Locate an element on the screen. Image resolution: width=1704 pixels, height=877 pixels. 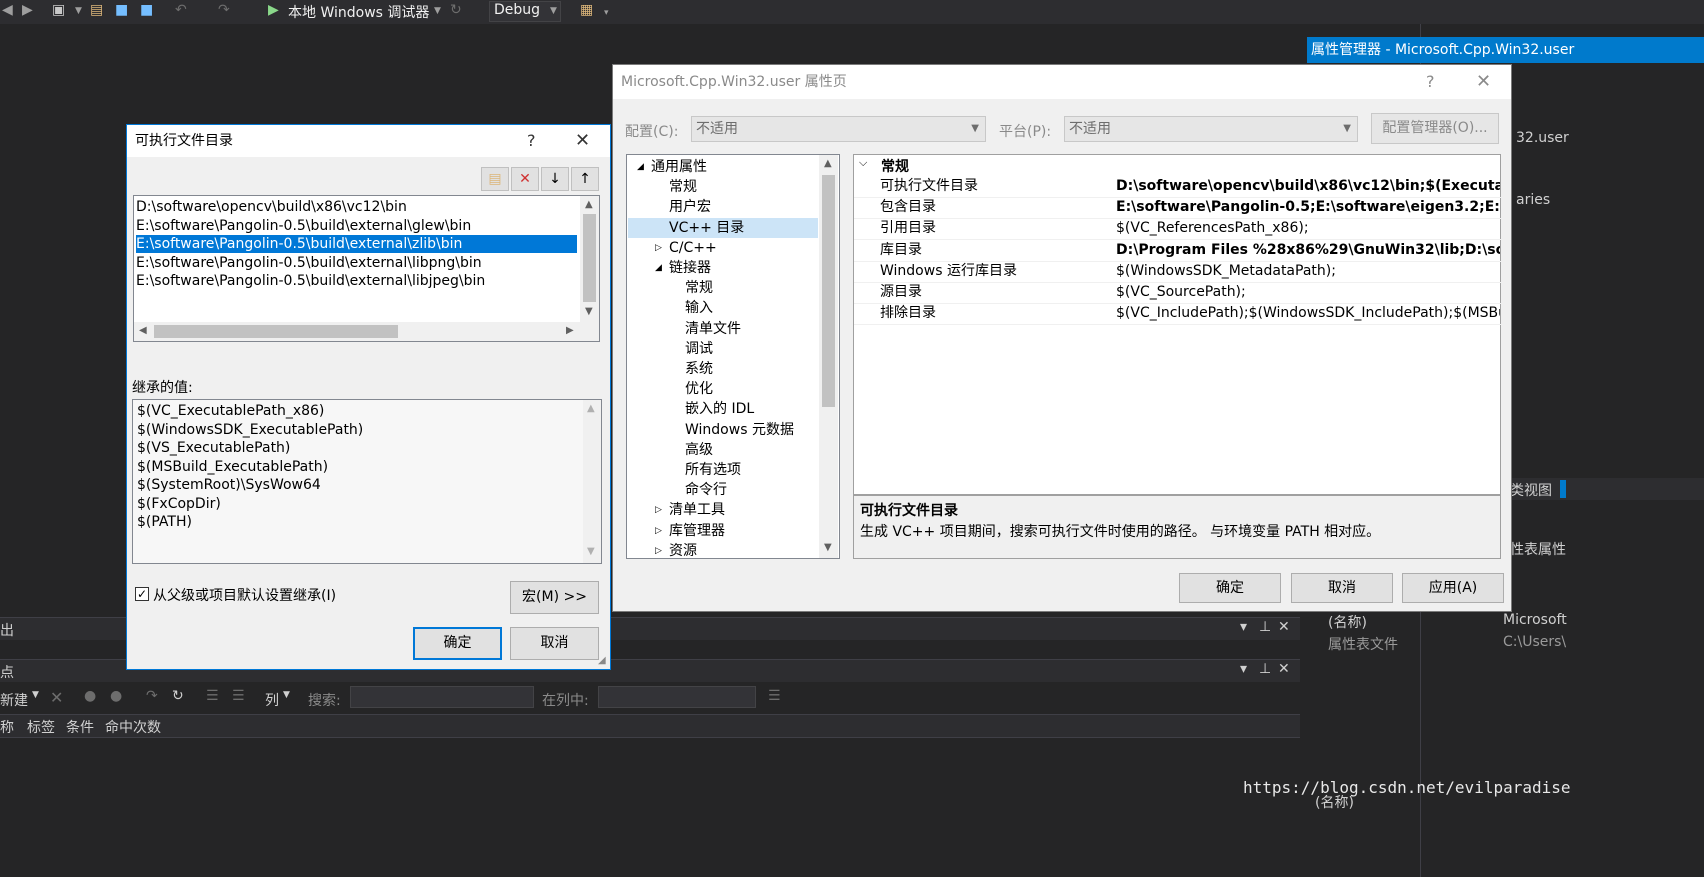
tree-item: 清单文件 is located at coordinates (713, 329).